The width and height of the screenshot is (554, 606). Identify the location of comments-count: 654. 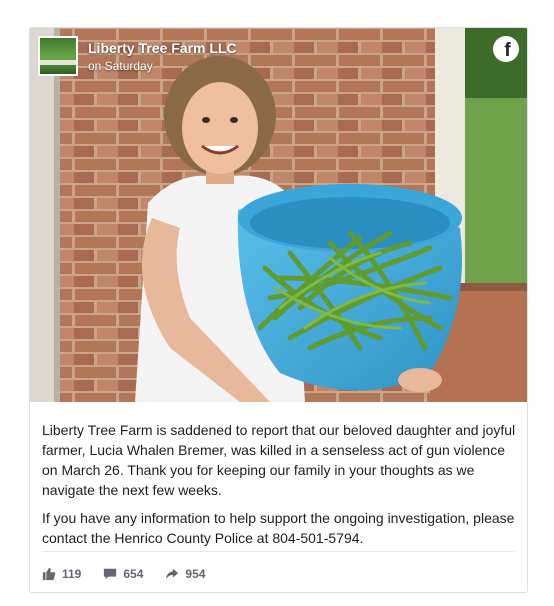
(123, 574).